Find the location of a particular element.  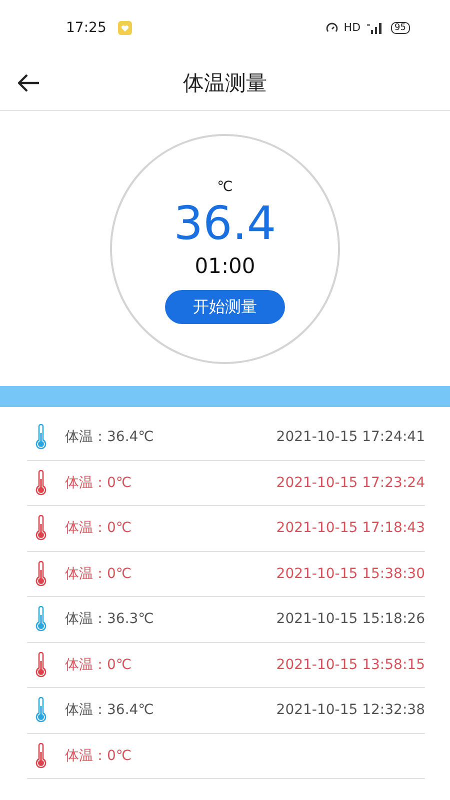

battery-indicator: 95 is located at coordinates (400, 28).